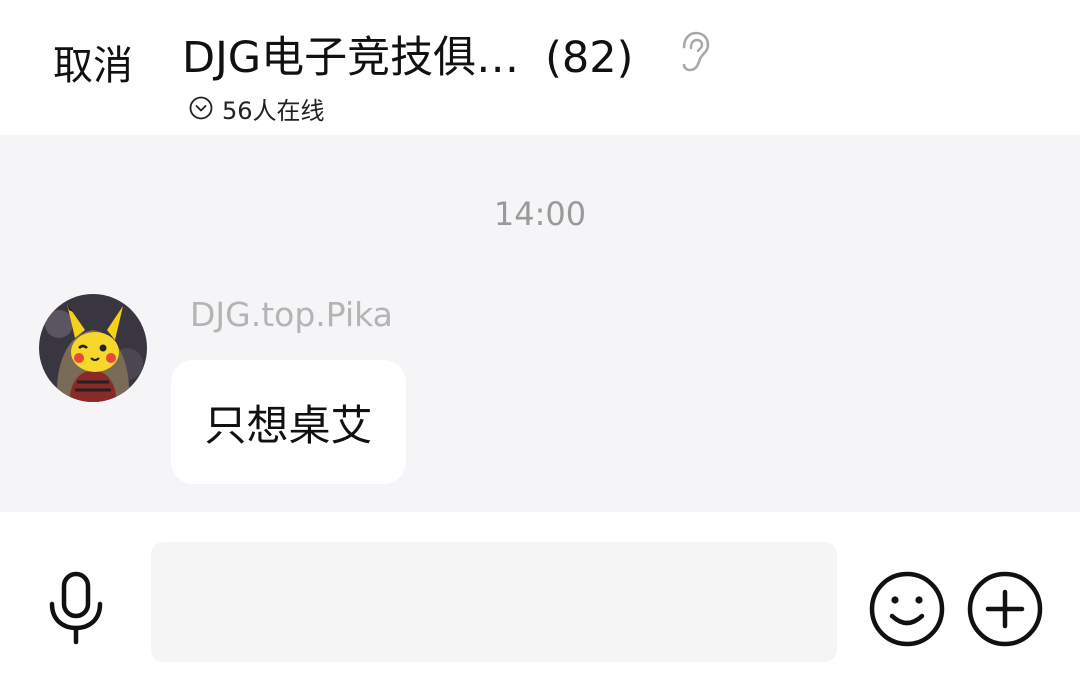  What do you see at coordinates (1005, 609) in the screenshot?
I see `plus-circle-icon` at bounding box center [1005, 609].